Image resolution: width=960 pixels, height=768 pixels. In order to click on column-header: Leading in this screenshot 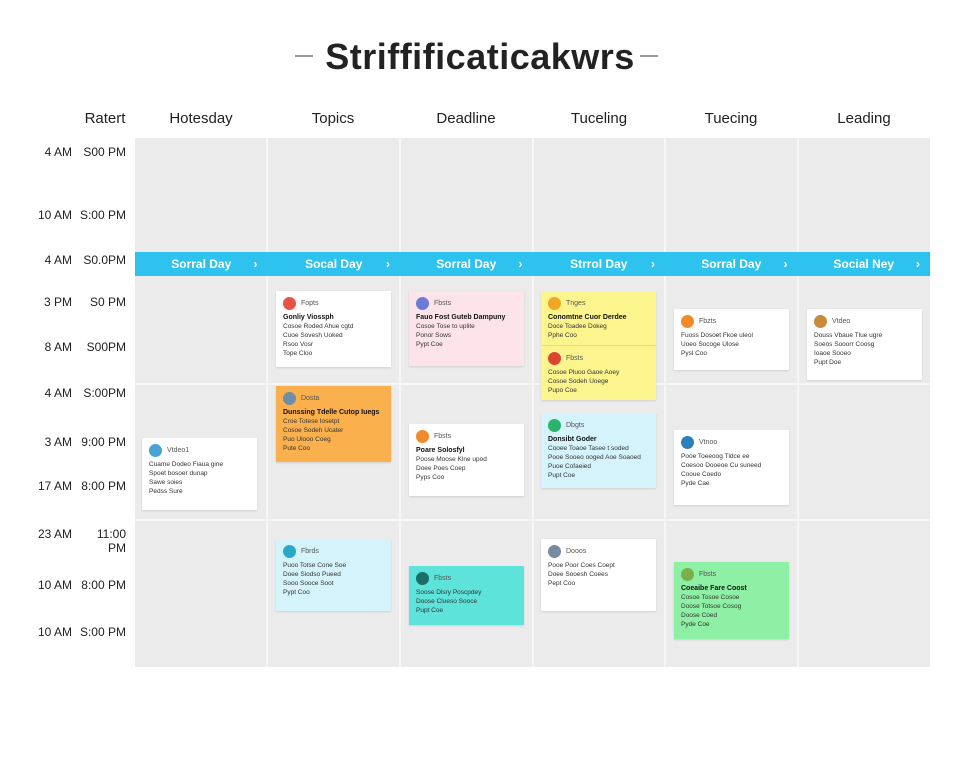, I will do `click(864, 118)`.